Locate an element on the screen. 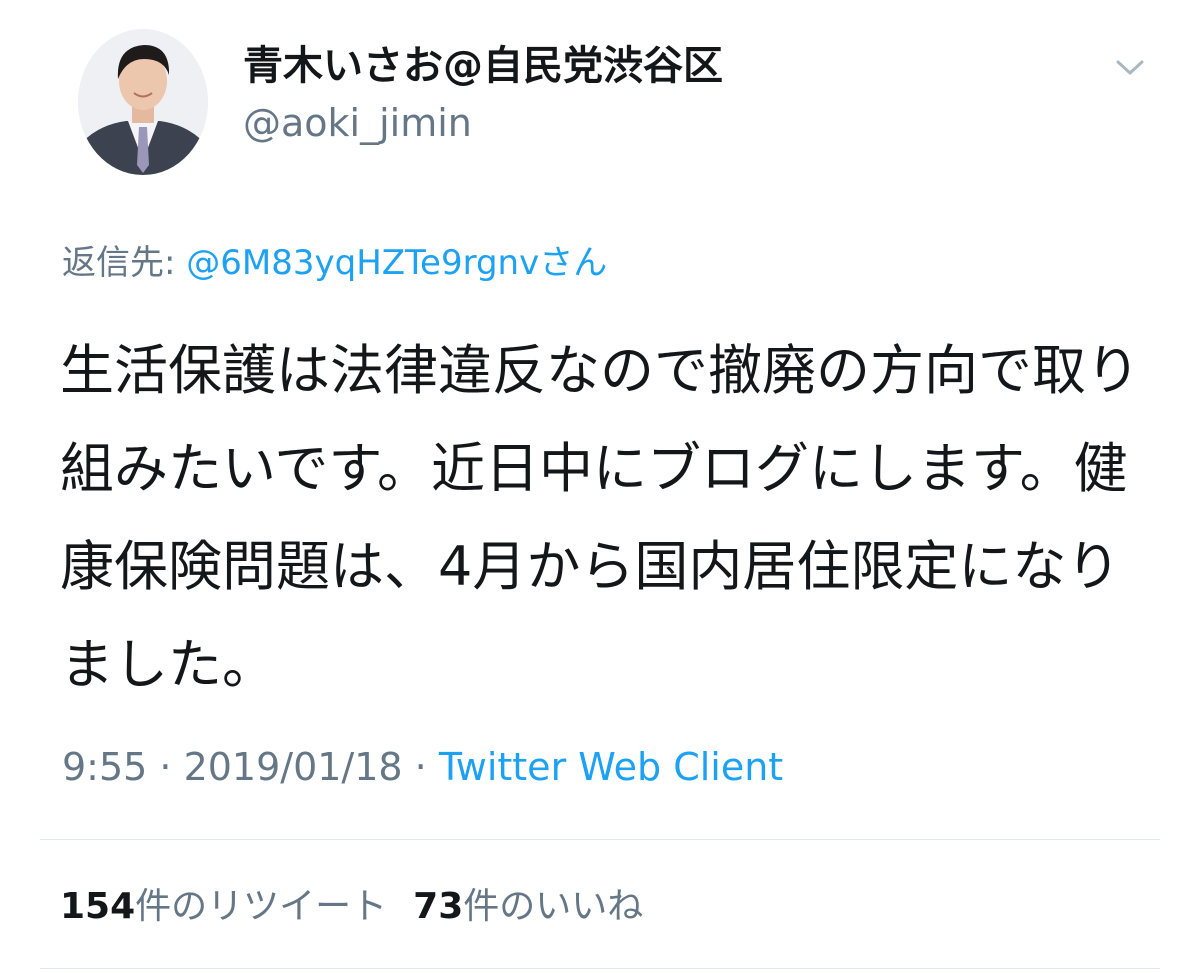 The height and width of the screenshot is (973, 1200). tweet-metadata: 9:55 · 2019/01/18 · Twitter Web Client is located at coordinates (422, 767).